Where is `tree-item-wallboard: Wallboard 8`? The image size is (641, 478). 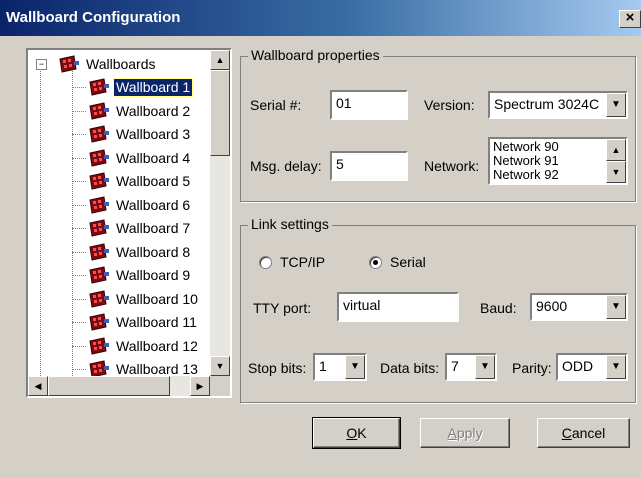 tree-item-wallboard: Wallboard 8 is located at coordinates (118, 253).